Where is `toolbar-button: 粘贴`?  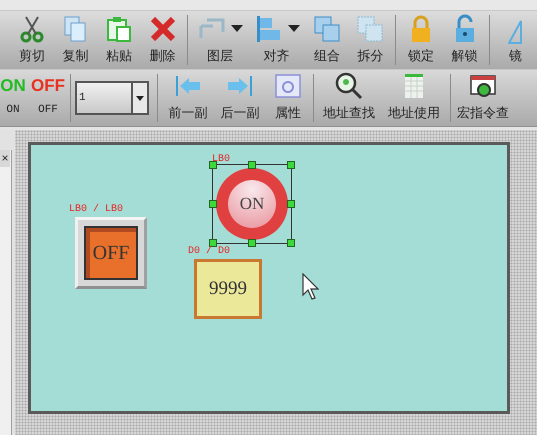 toolbar-button: 粘贴 is located at coordinates (119, 40).